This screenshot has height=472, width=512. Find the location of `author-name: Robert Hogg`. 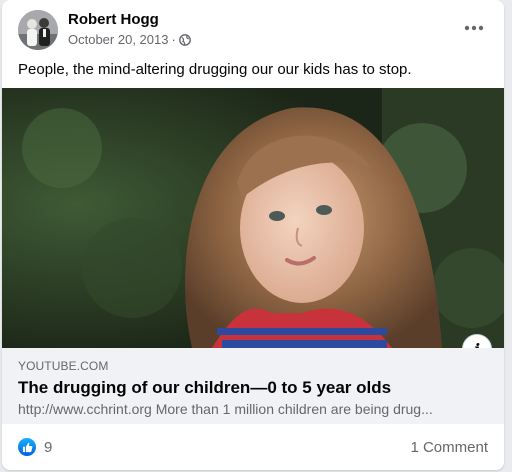

author-name: Robert Hogg is located at coordinates (113, 19).